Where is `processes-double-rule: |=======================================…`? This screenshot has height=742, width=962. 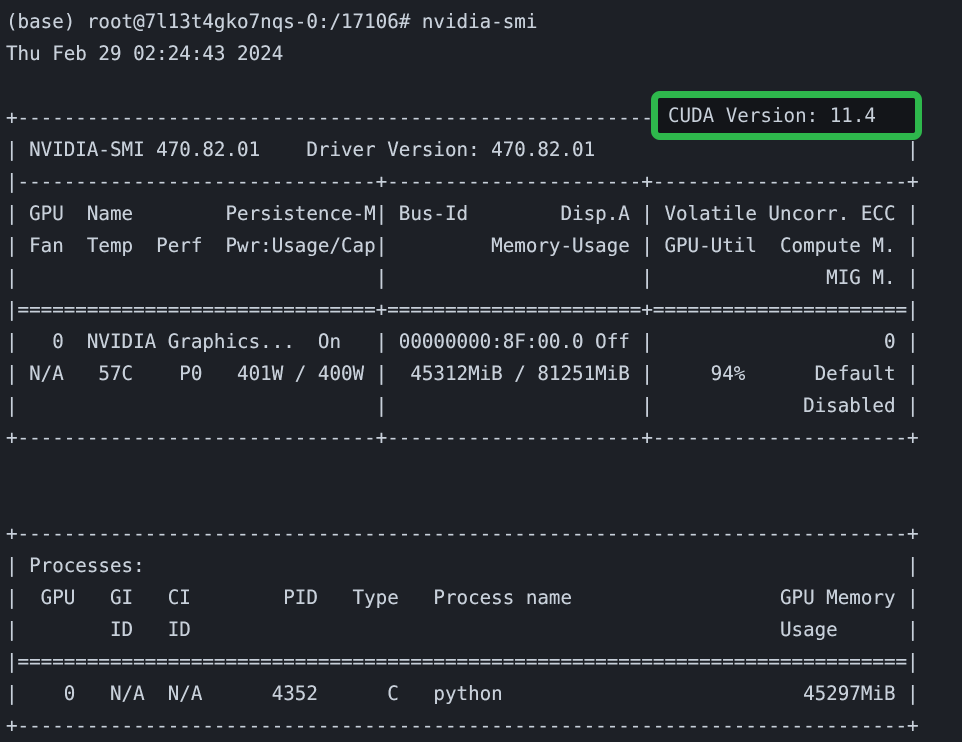 processes-double-rule: |=======================================… is located at coordinates (462, 661).